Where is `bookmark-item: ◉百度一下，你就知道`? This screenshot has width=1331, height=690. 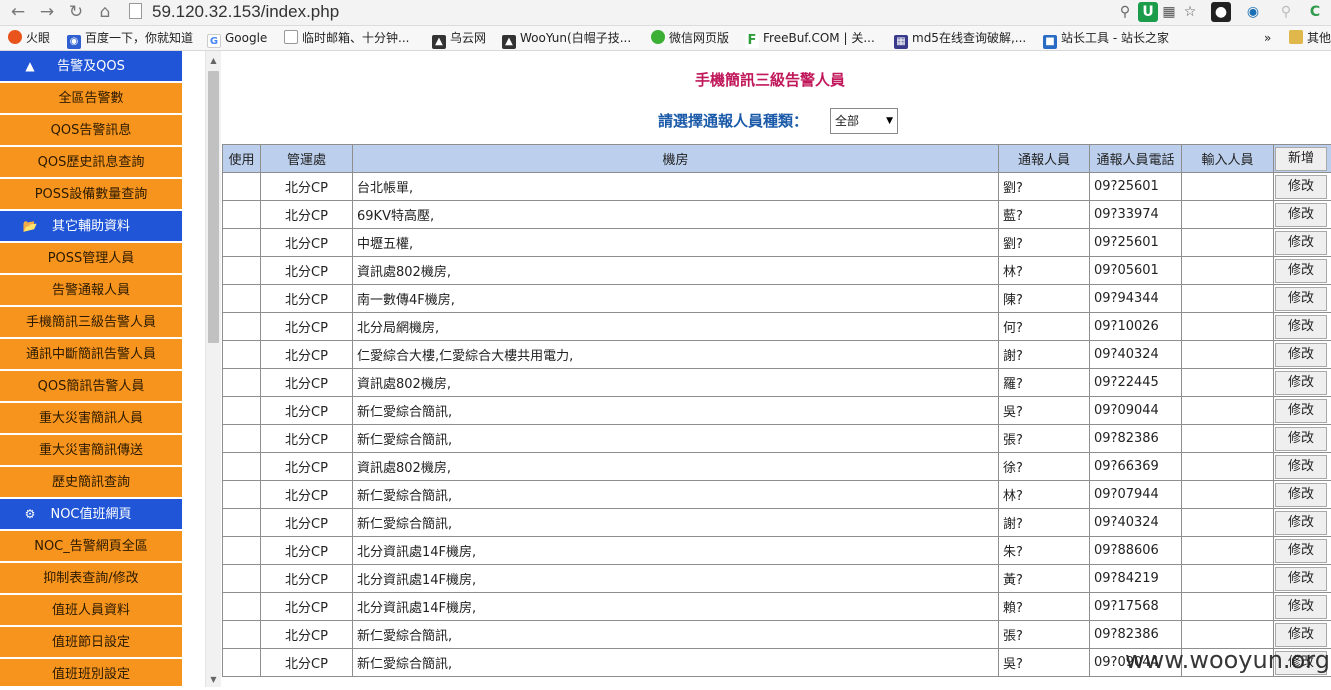
bookmark-item: ◉百度一下，你就知道 is located at coordinates (130, 38).